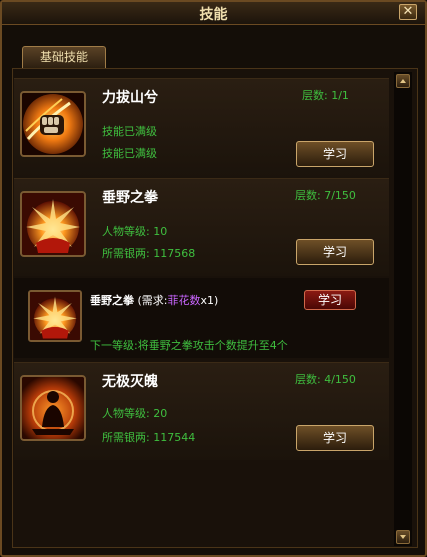  I want to click on fist-icon, so click(53, 124).